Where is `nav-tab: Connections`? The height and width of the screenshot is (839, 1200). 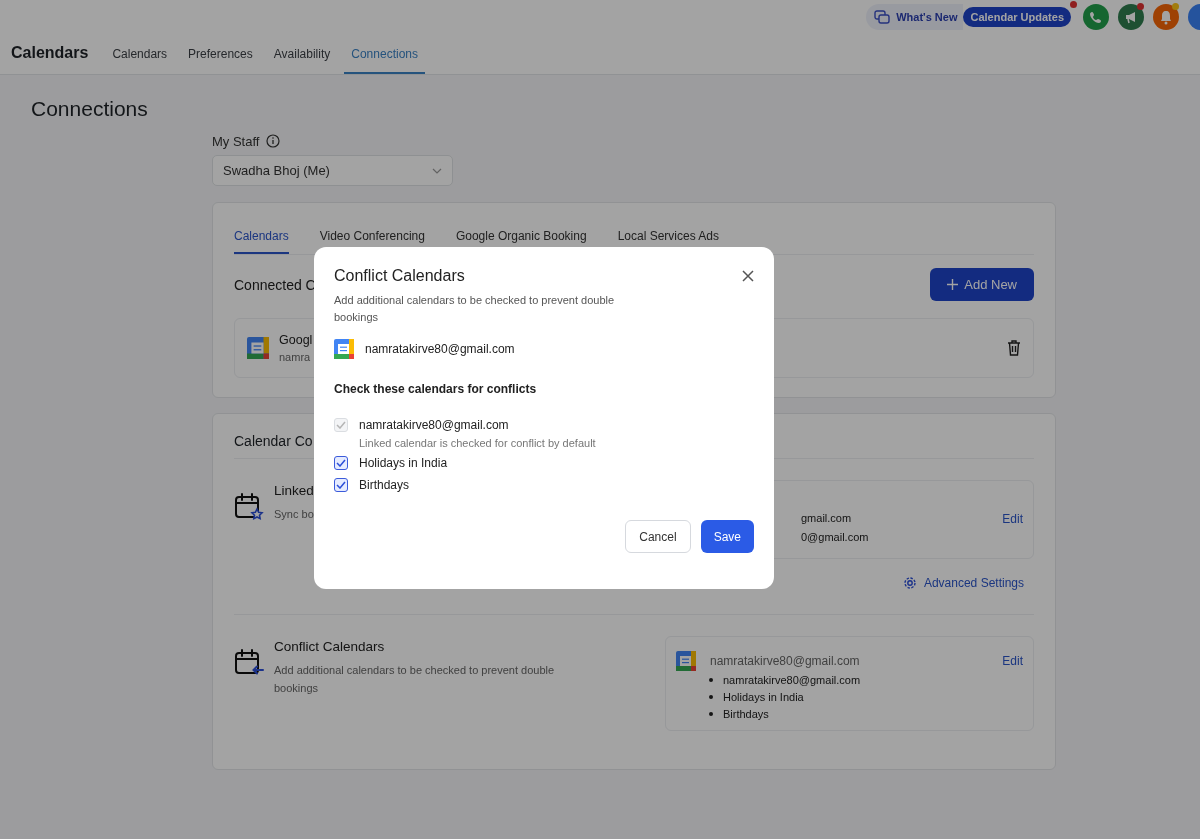 nav-tab: Connections is located at coordinates (384, 54).